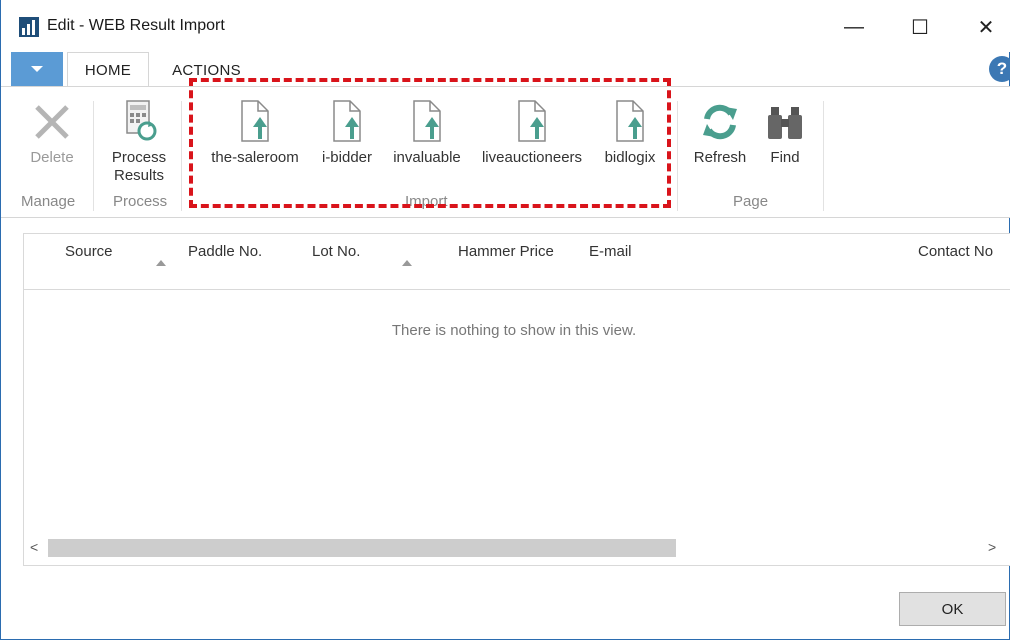 This screenshot has width=1010, height=640. I want to click on process-results-icon, so click(139, 120).